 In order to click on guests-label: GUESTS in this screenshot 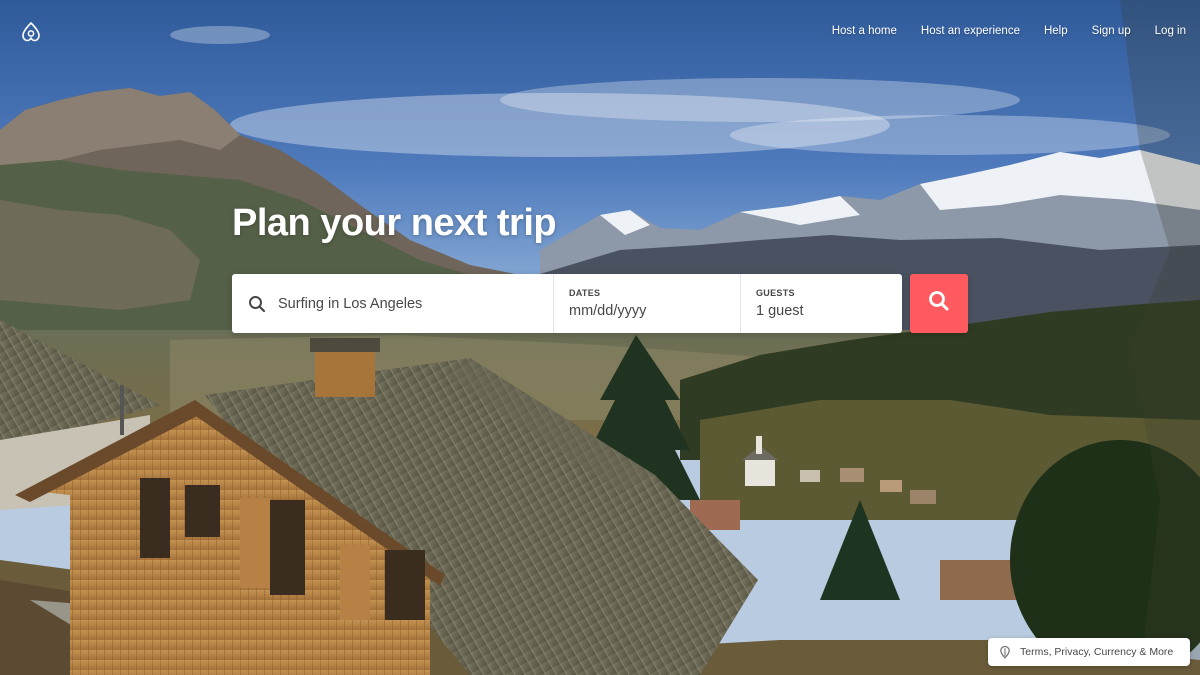, I will do `click(775, 293)`.